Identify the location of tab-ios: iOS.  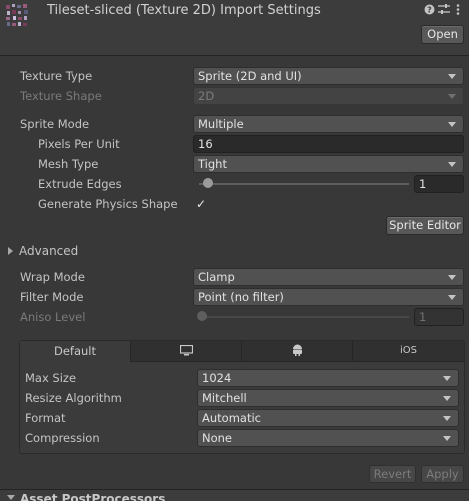
(408, 351).